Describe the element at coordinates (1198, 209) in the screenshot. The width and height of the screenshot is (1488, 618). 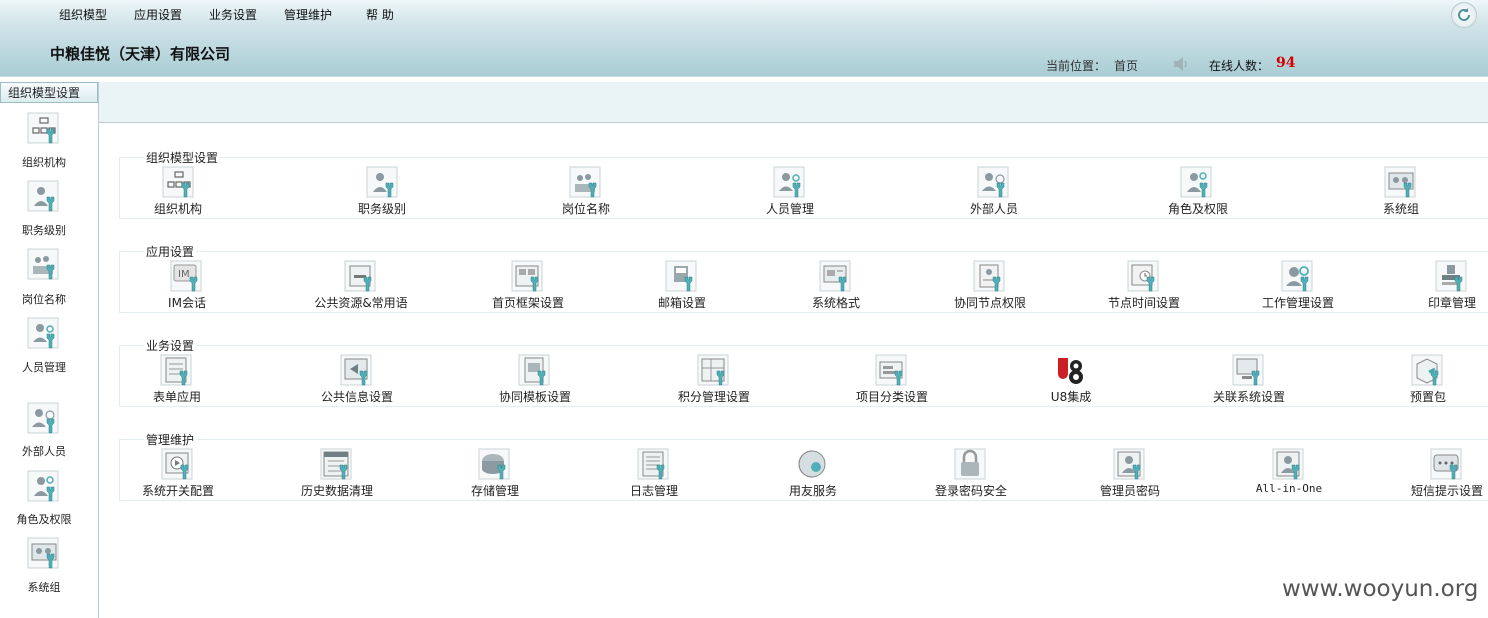
I see `setting-label: 角色及权限` at that location.